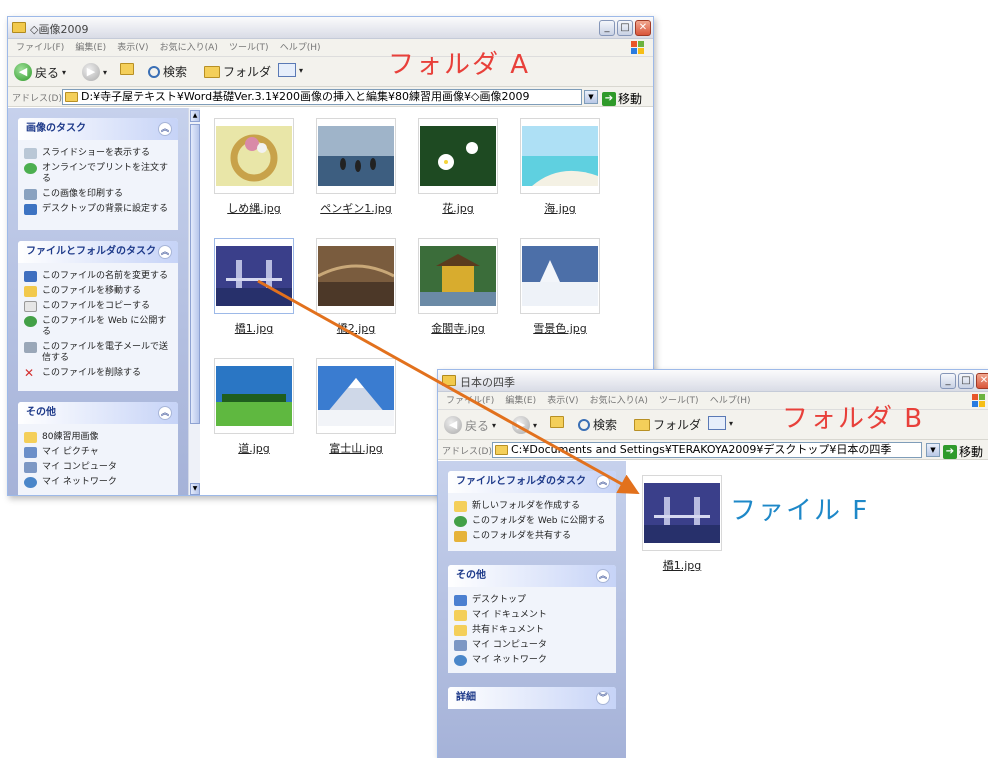 The image size is (988, 758). What do you see at coordinates (713, 381) in the screenshot?
I see `title-bar: 日本の四季 _ □ ✕` at bounding box center [713, 381].